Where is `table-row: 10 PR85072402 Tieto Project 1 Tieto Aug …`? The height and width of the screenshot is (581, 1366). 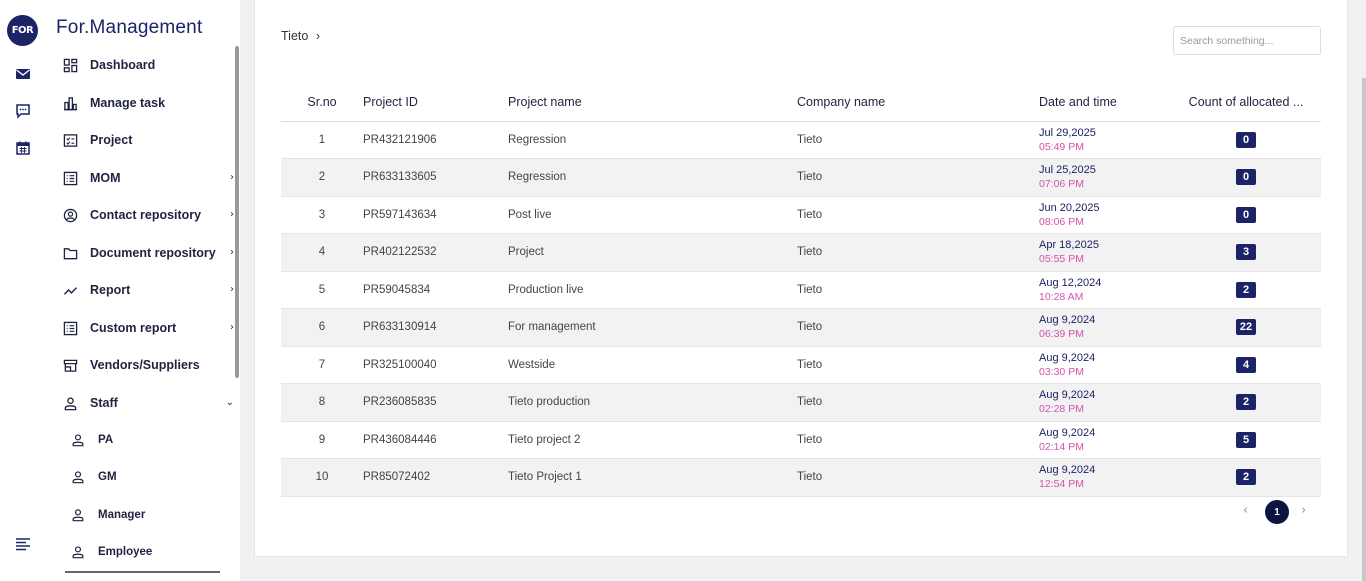 table-row: 10 PR85072402 Tieto Project 1 Tieto Aug … is located at coordinates (801, 477).